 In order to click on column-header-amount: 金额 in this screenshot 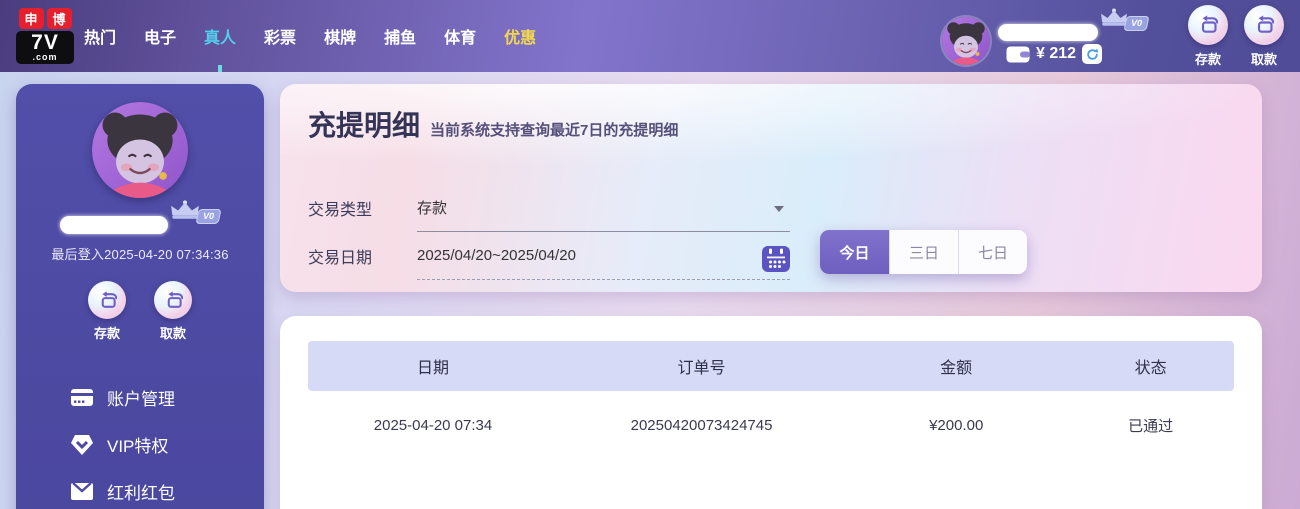, I will do `click(956, 368)`.